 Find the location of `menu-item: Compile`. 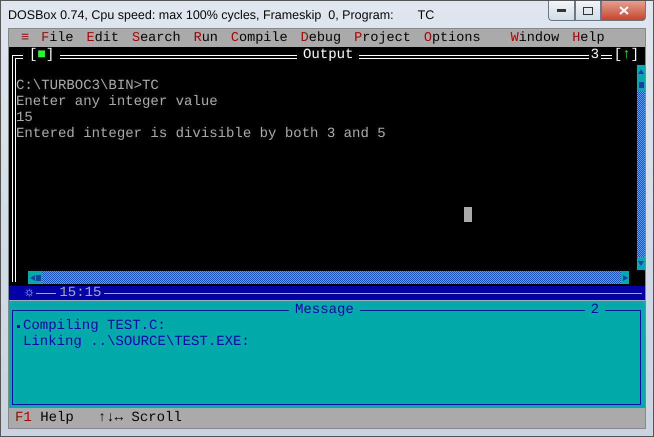

menu-item: Compile is located at coordinates (259, 38).